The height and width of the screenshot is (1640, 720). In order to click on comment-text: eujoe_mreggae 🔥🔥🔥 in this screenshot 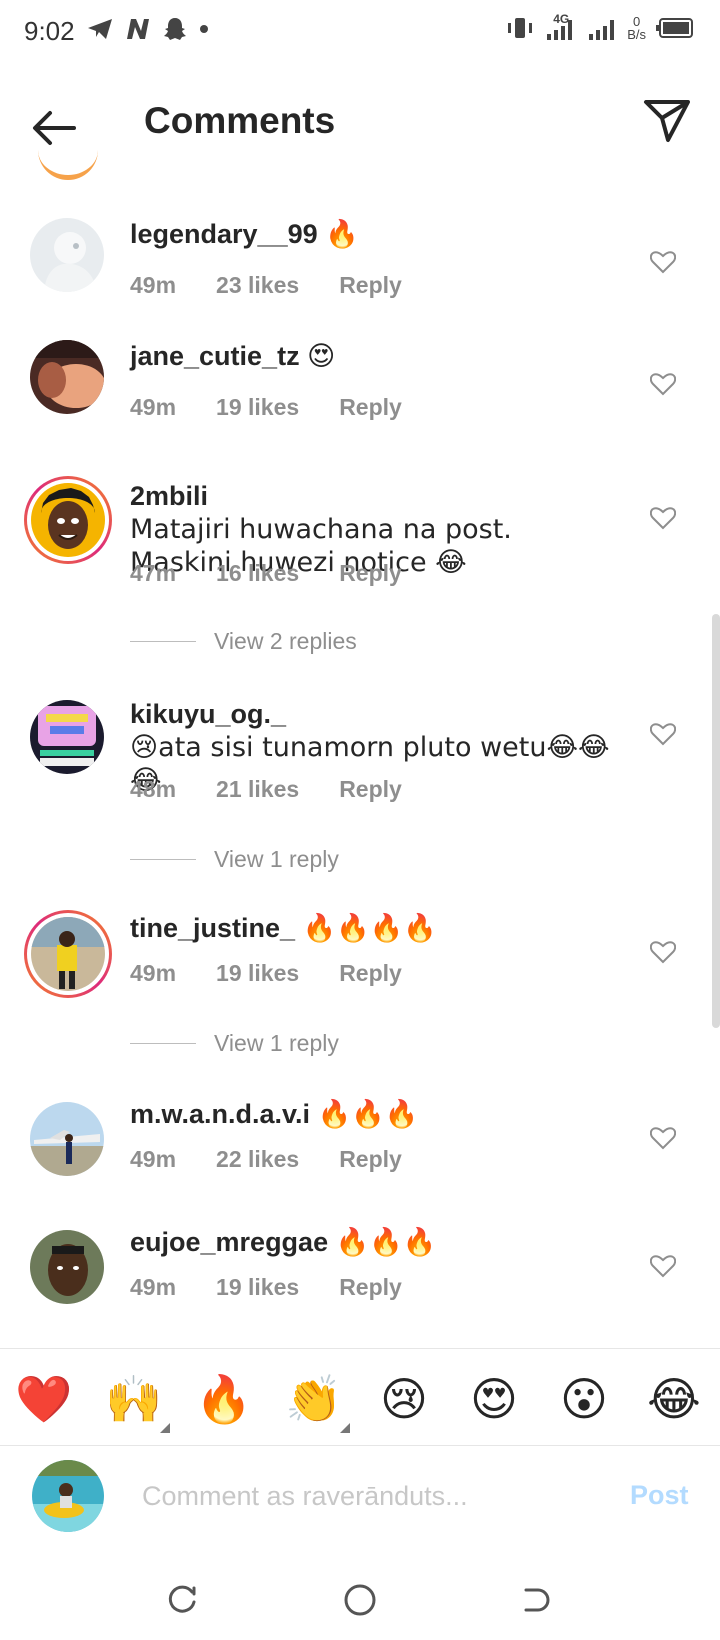, I will do `click(370, 1242)`.